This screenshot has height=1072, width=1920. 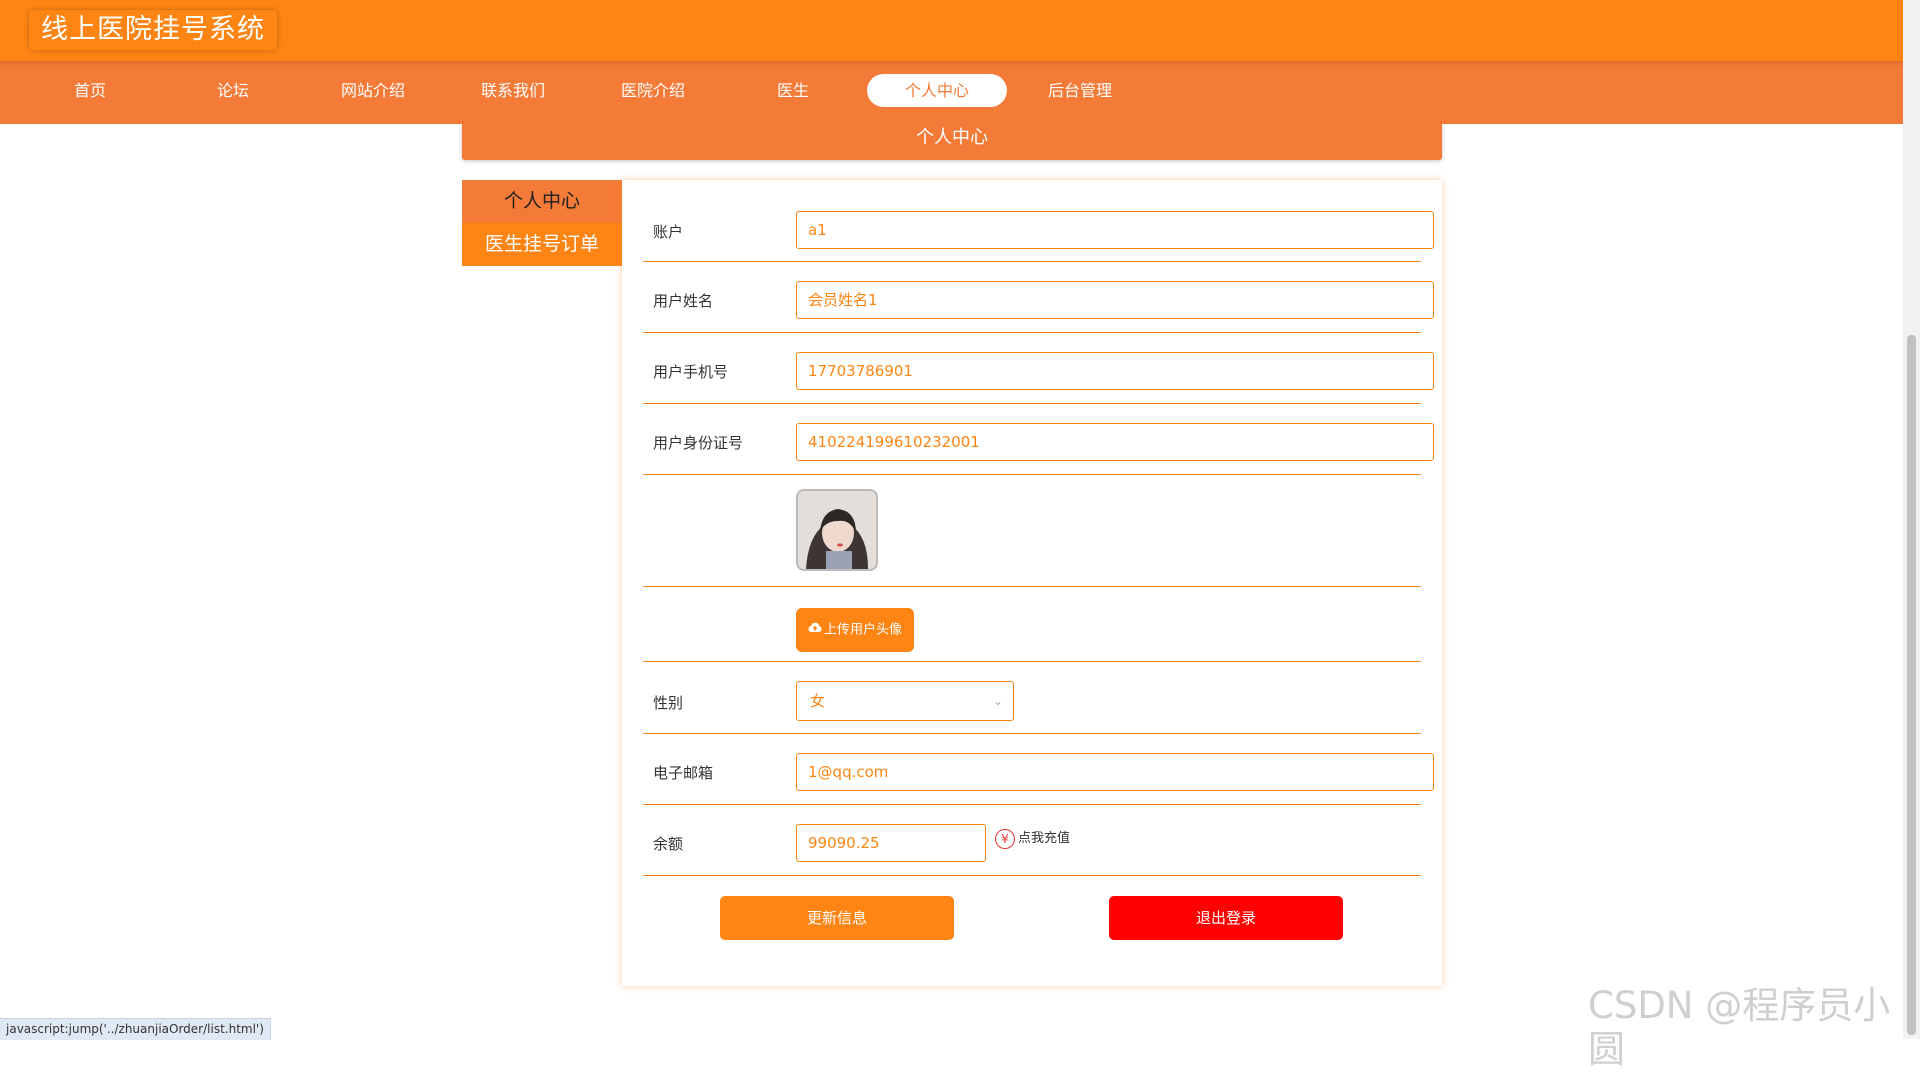 I want to click on nav-item-contact: 联系我们, so click(x=513, y=90).